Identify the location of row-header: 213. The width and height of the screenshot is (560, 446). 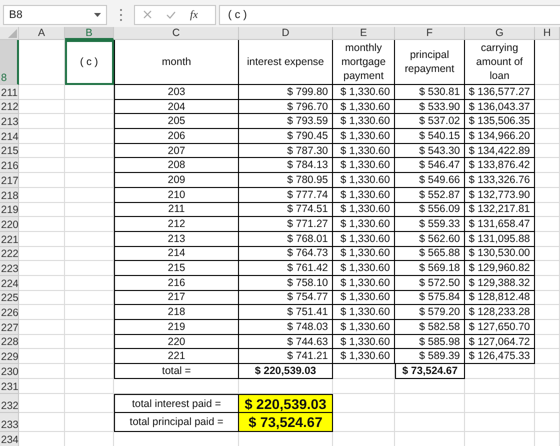
(9, 122).